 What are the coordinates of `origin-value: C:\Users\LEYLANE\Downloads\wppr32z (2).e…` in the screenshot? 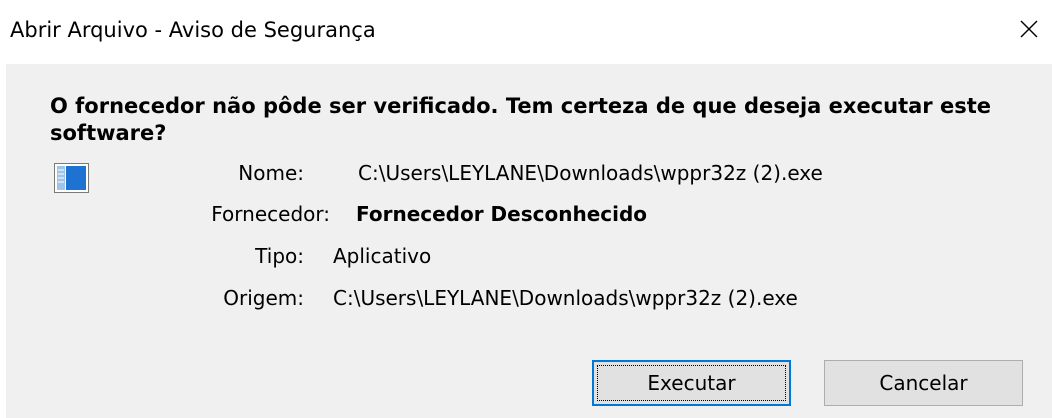 It's located at (565, 298).